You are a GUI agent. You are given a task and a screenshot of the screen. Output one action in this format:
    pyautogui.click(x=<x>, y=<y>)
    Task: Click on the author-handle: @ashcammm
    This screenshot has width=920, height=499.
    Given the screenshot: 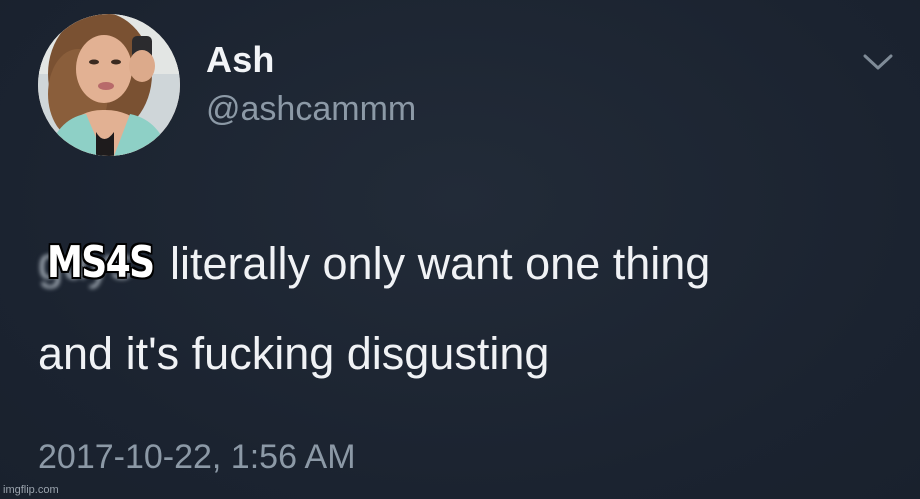 What is the action you would take?
    pyautogui.click(x=311, y=109)
    